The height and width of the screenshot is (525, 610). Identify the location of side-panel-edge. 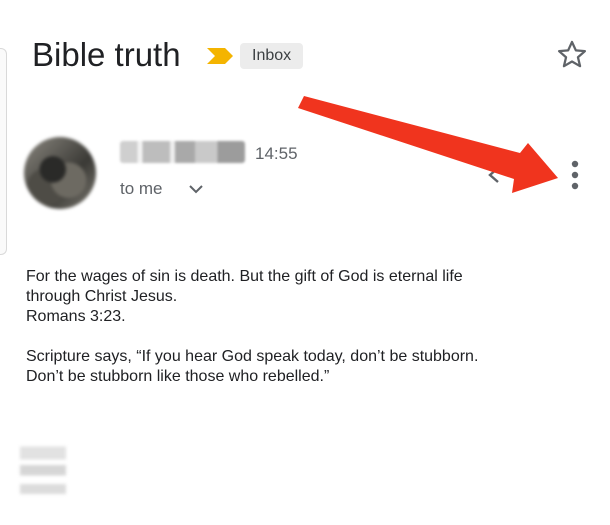
(3, 151).